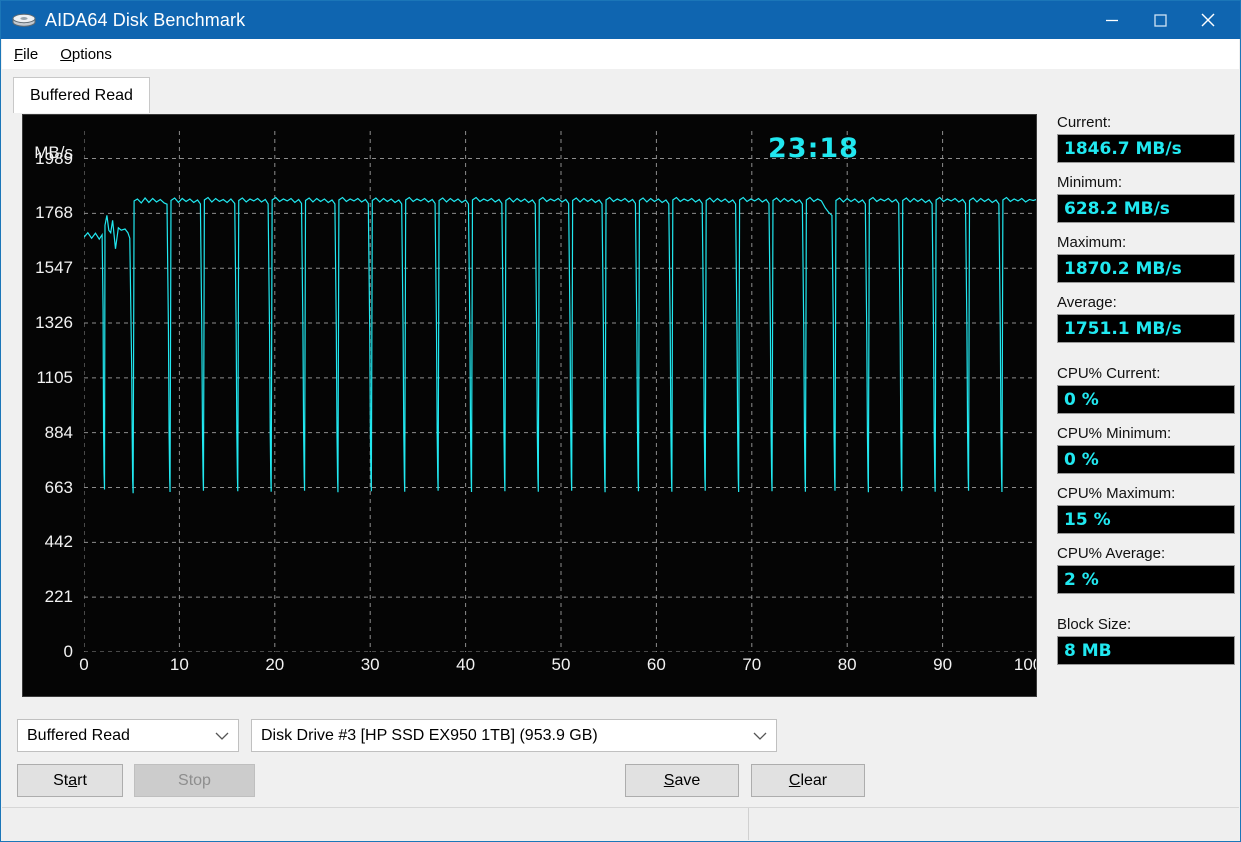 This screenshot has height=842, width=1241. I want to click on stat-cpu-average-box: 2 %, so click(1146, 579).